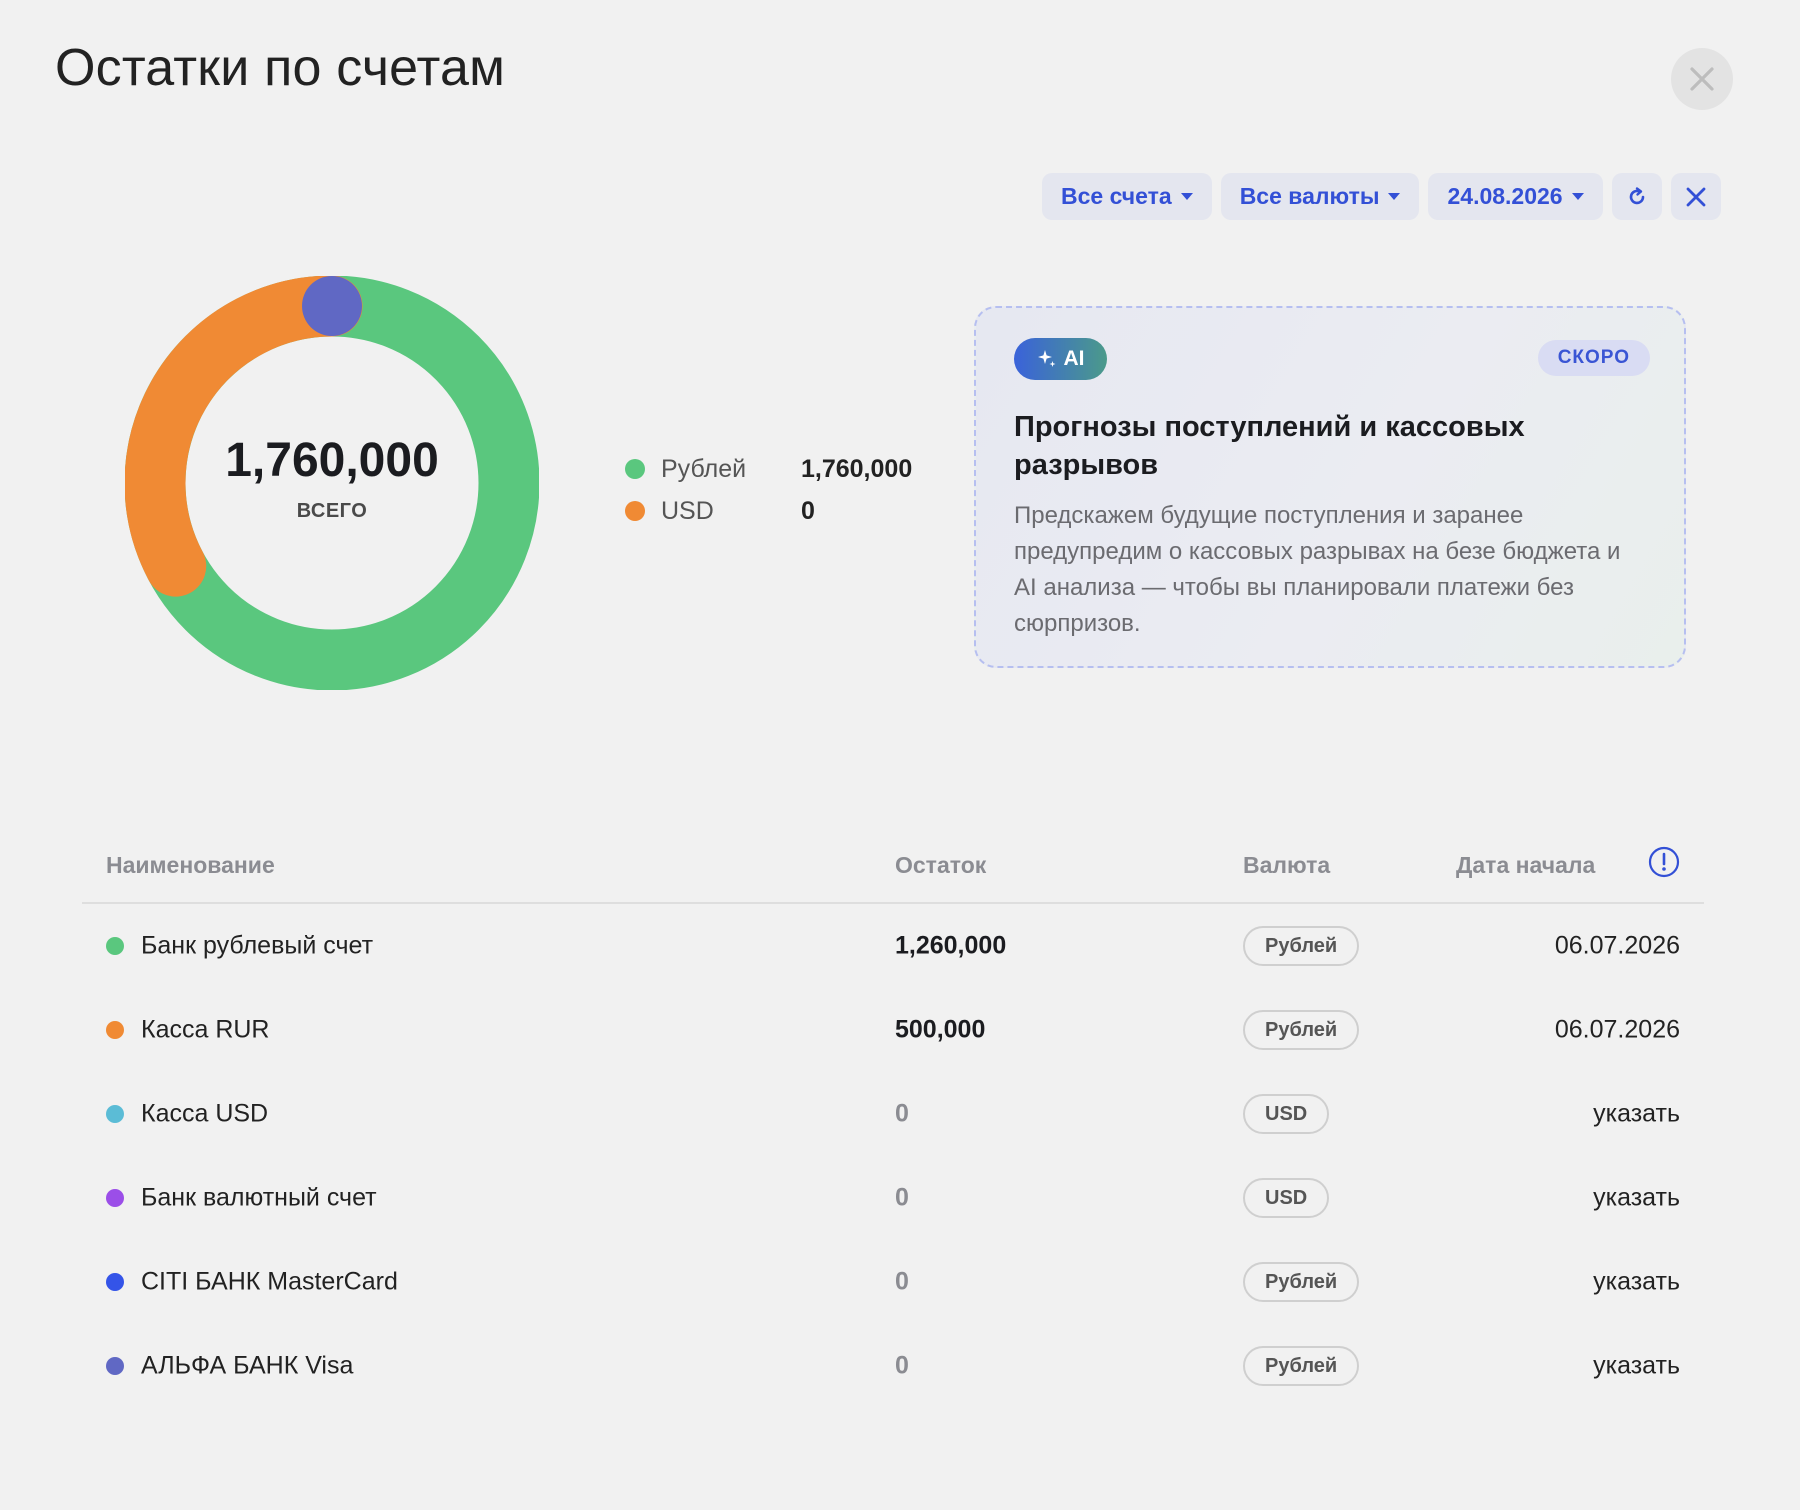 The height and width of the screenshot is (1510, 1800). I want to click on filters-bar: Все счета Все валюты 24.08.2026, so click(1381, 196).